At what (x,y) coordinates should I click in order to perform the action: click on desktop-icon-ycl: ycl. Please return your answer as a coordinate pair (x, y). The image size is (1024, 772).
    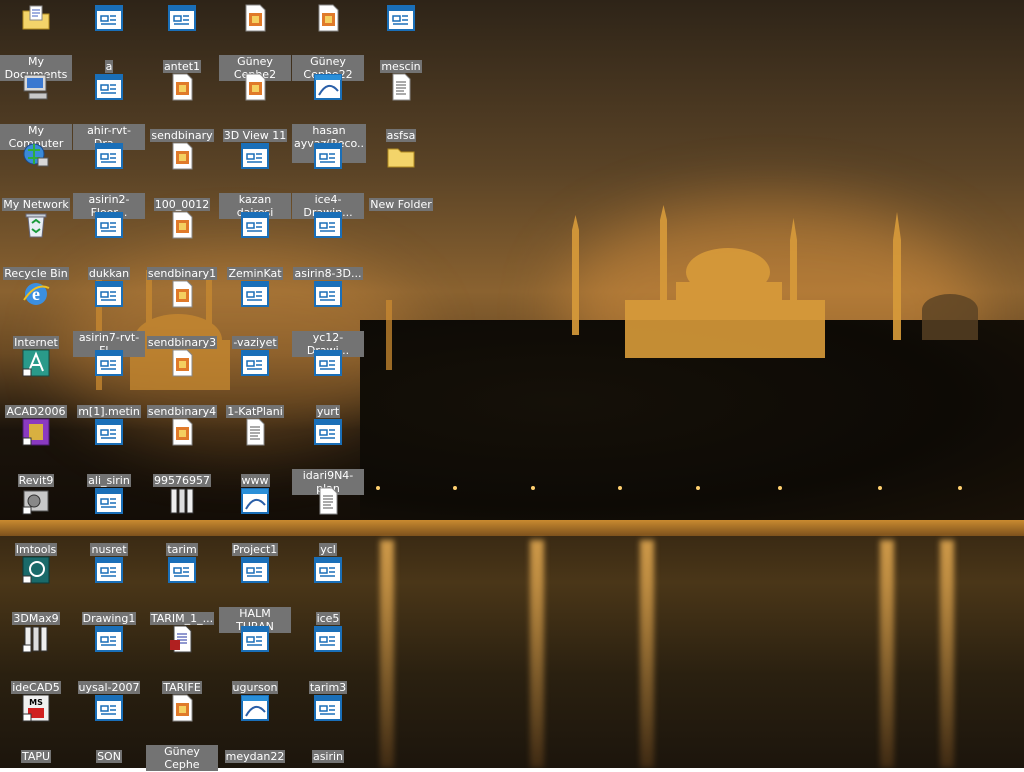
    Looking at the image, I should click on (328, 520).